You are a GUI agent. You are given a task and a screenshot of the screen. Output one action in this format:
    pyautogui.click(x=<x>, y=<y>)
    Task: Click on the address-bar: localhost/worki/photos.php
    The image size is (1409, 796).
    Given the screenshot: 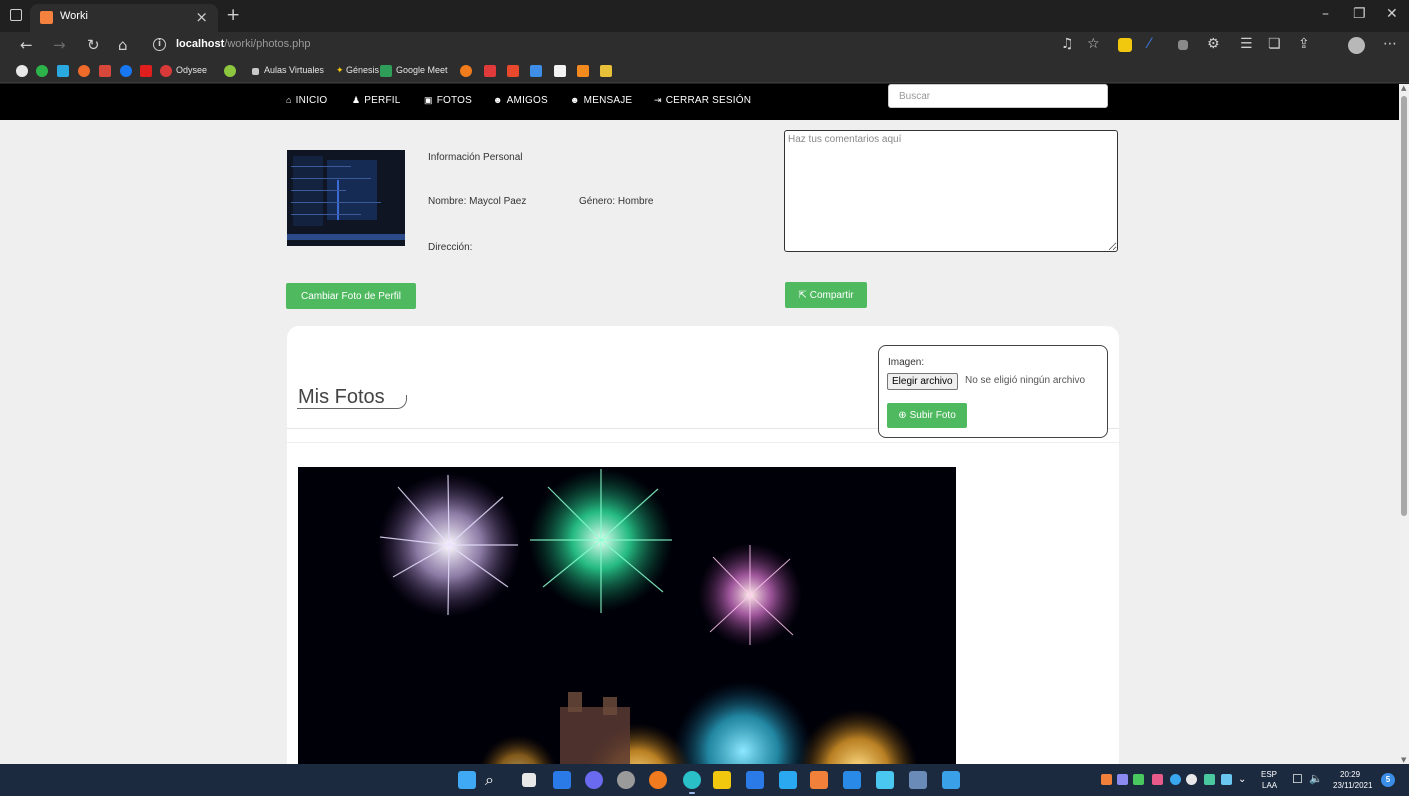 What is the action you would take?
    pyautogui.click(x=243, y=44)
    